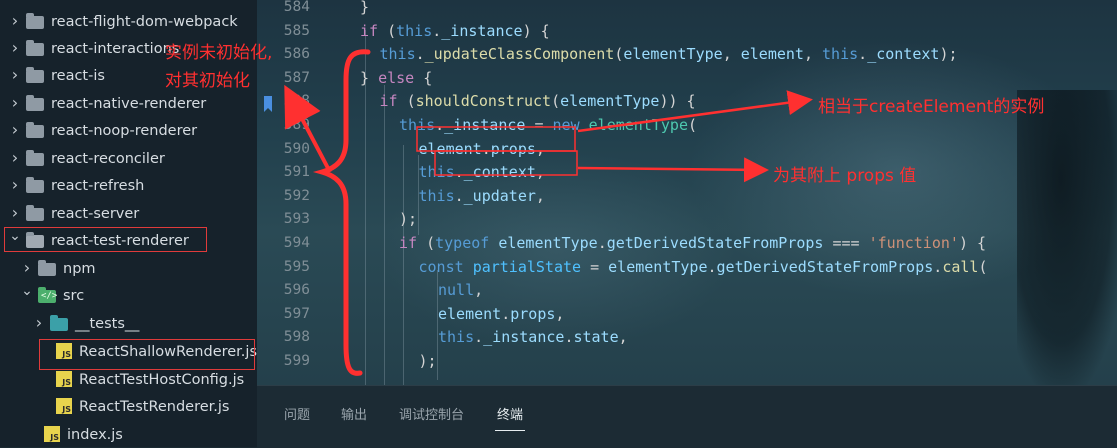  Describe the element at coordinates (147, 354) in the screenshot. I see `highlight-box-shallow-renderer` at that location.